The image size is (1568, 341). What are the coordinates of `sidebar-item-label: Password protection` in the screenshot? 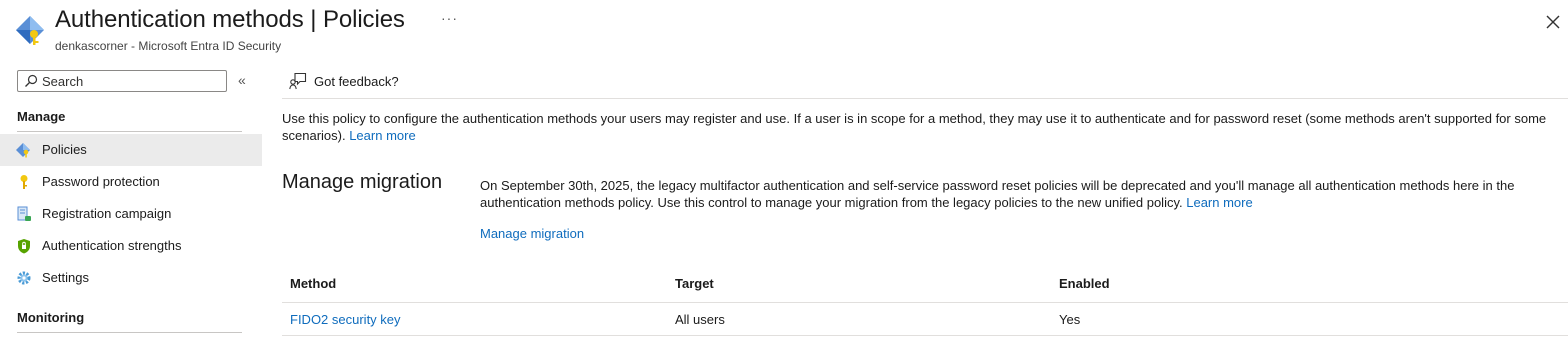 It's located at (101, 181).